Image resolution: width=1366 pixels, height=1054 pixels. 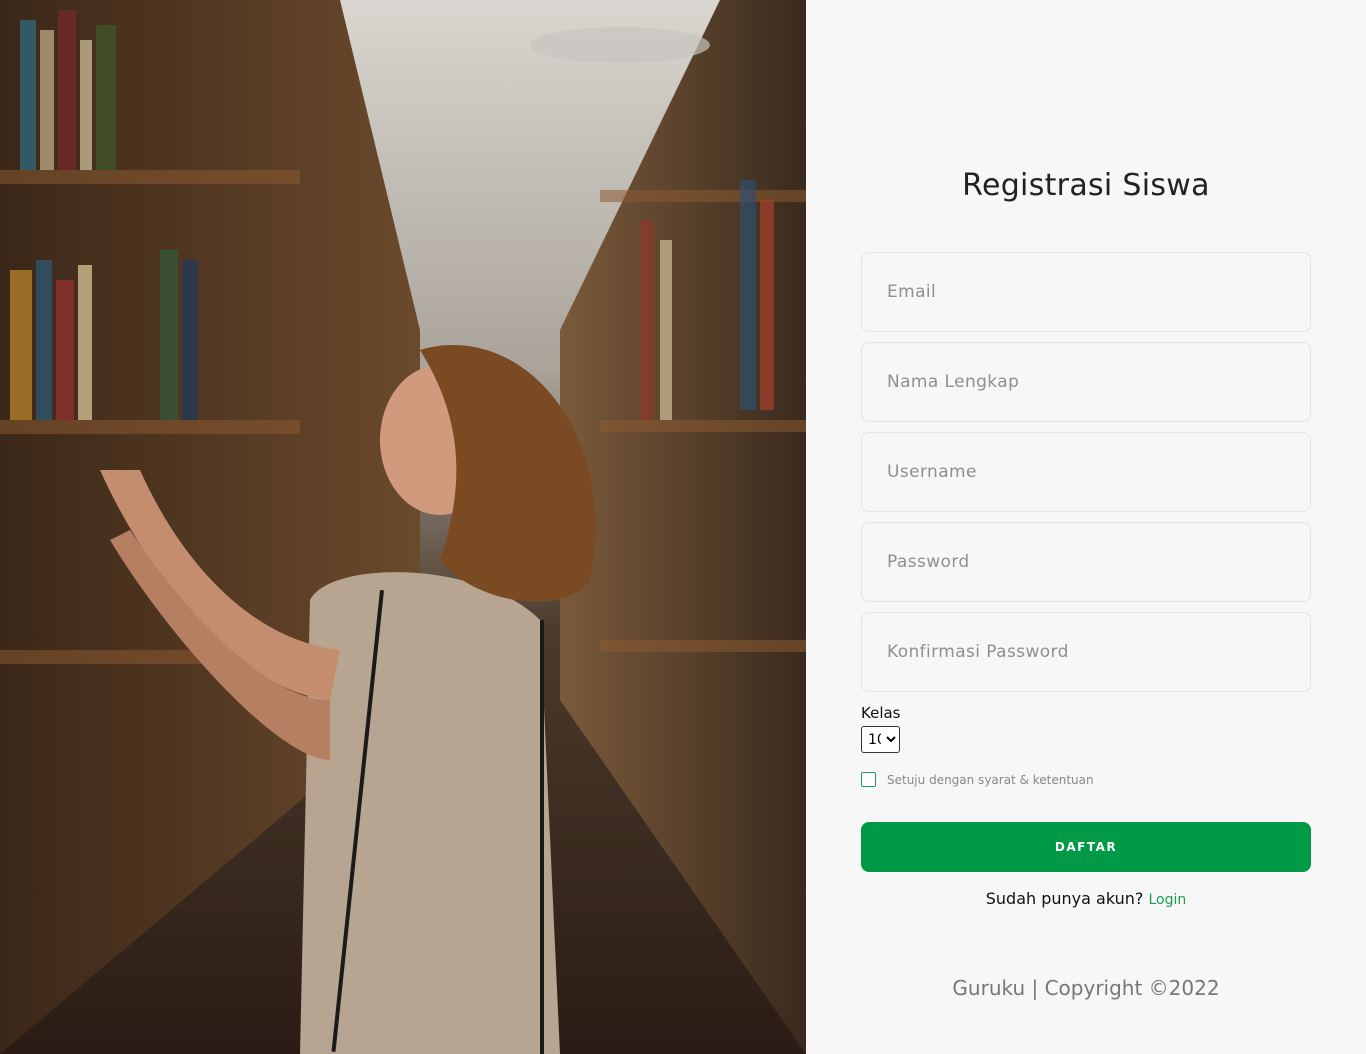 What do you see at coordinates (1086, 847) in the screenshot?
I see `register-button: DAFTAR` at bounding box center [1086, 847].